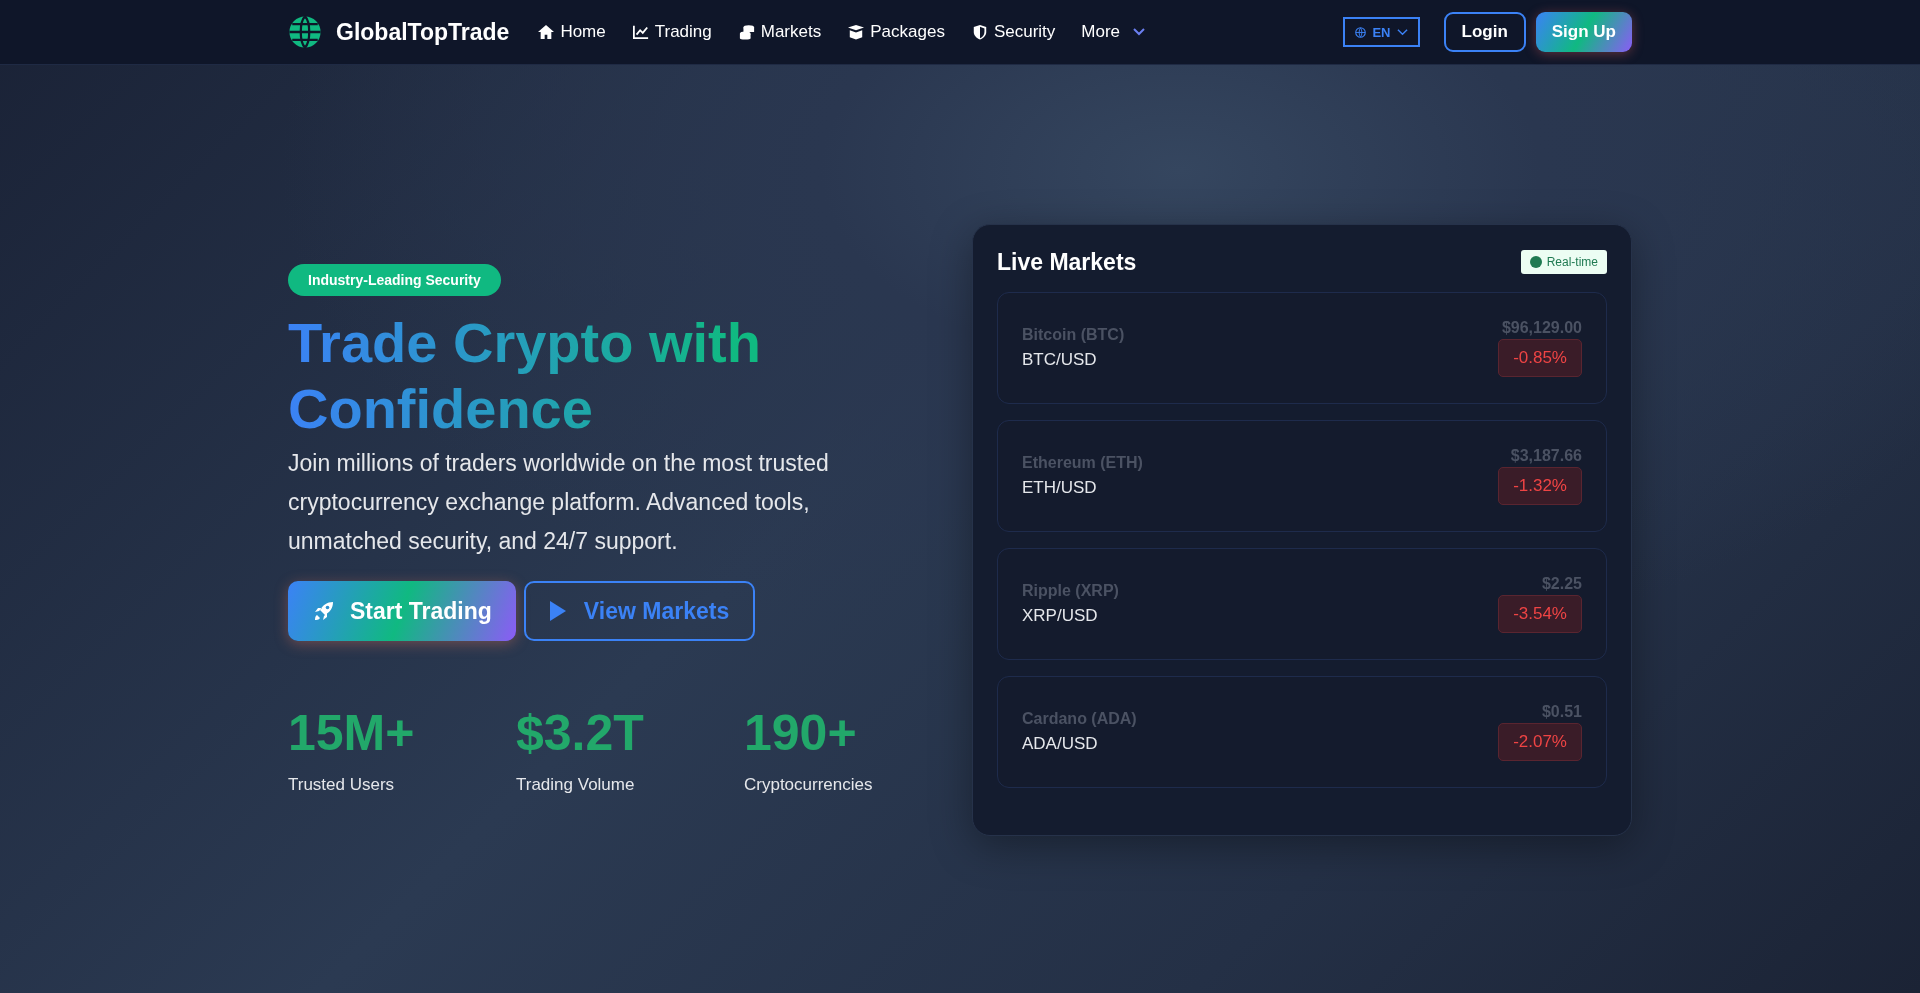  Describe the element at coordinates (1067, 262) in the screenshot. I see `card-title: Live Markets` at that location.